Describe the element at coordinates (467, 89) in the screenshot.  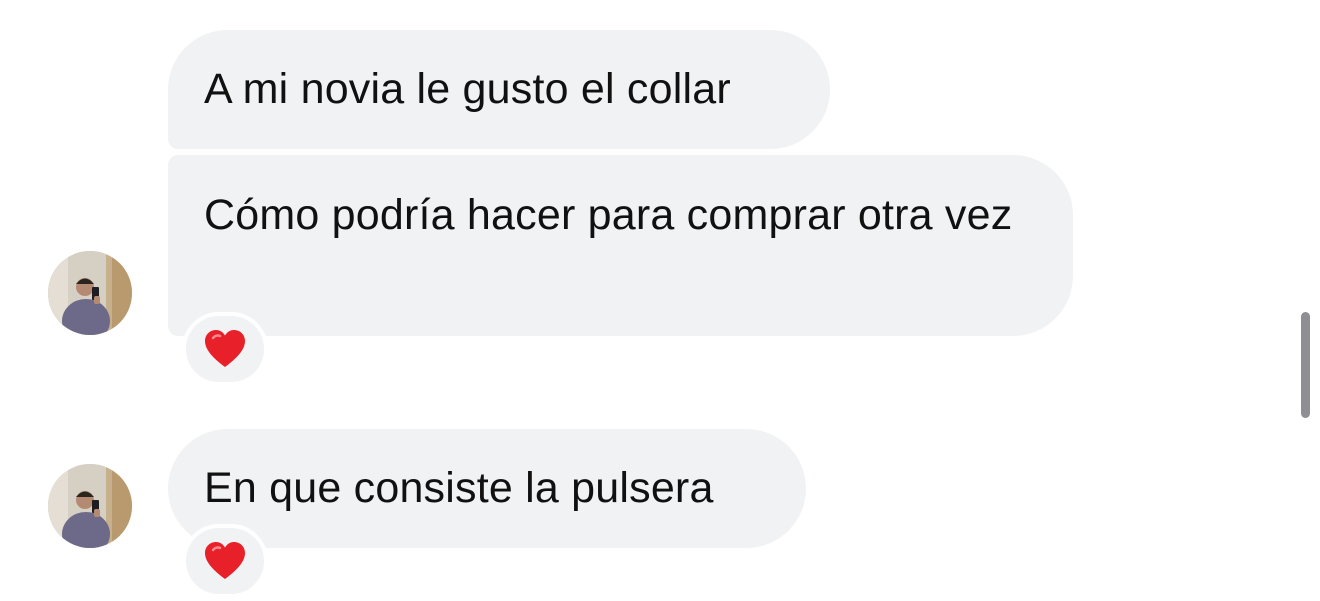
I see `message-text: A mi novia le gusto el collar` at that location.